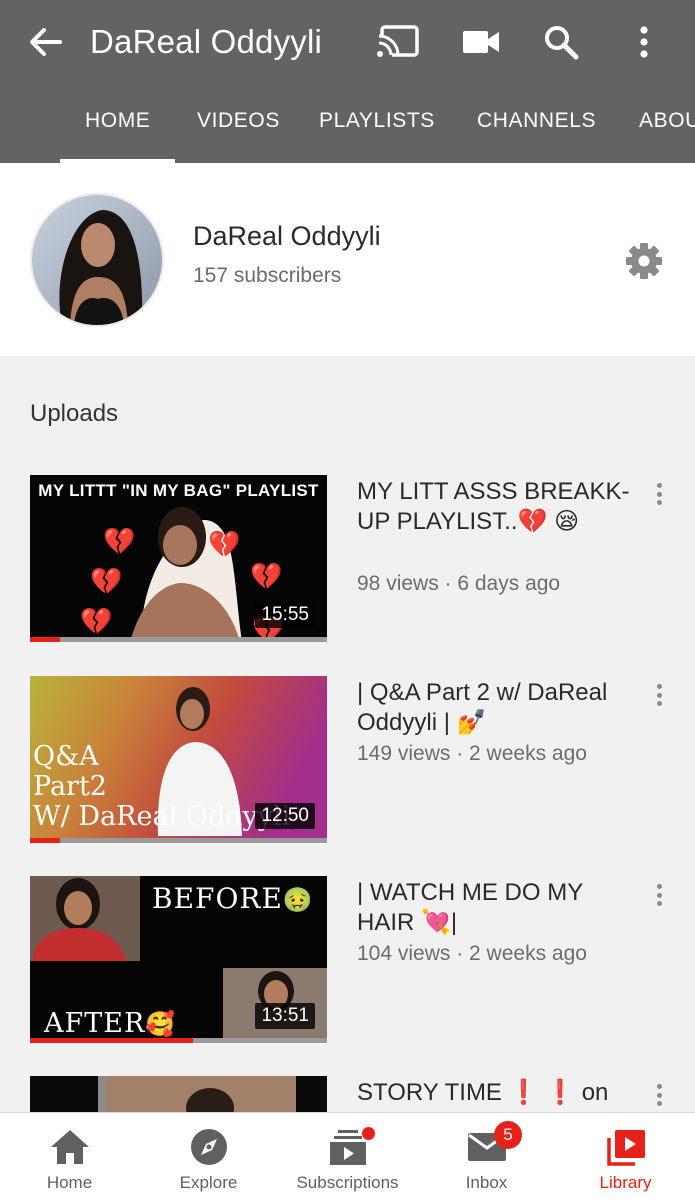 The height and width of the screenshot is (1200, 695). What do you see at coordinates (206, 41) in the screenshot?
I see `header-title: DaReal Oddyyli` at bounding box center [206, 41].